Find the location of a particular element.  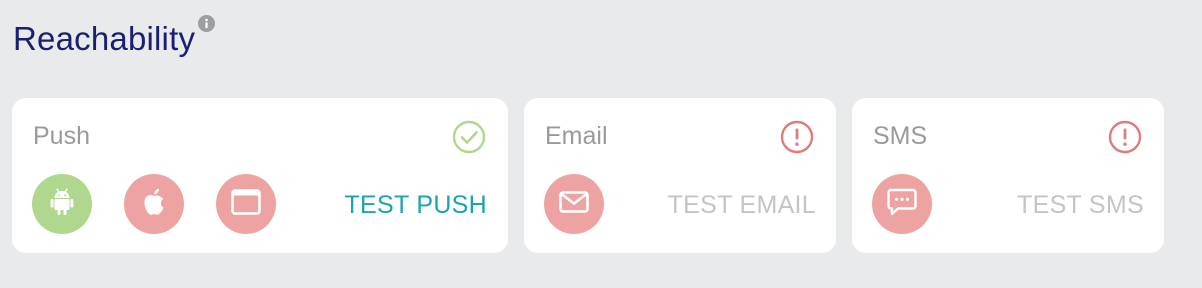

android-icon is located at coordinates (62, 204).